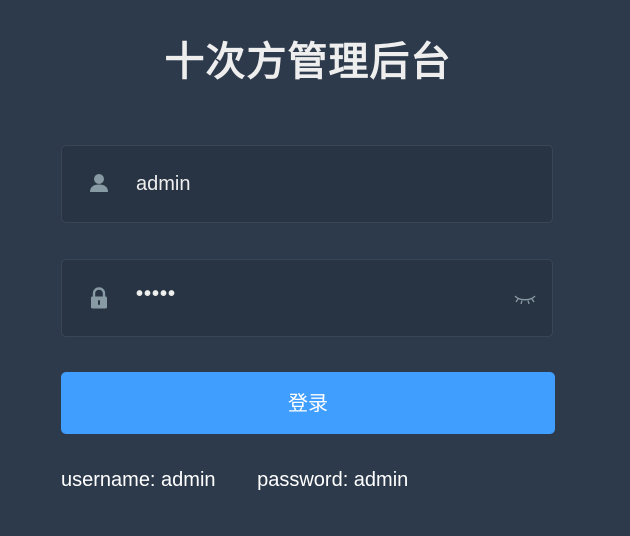  I want to click on login-button: 登录, so click(308, 403).